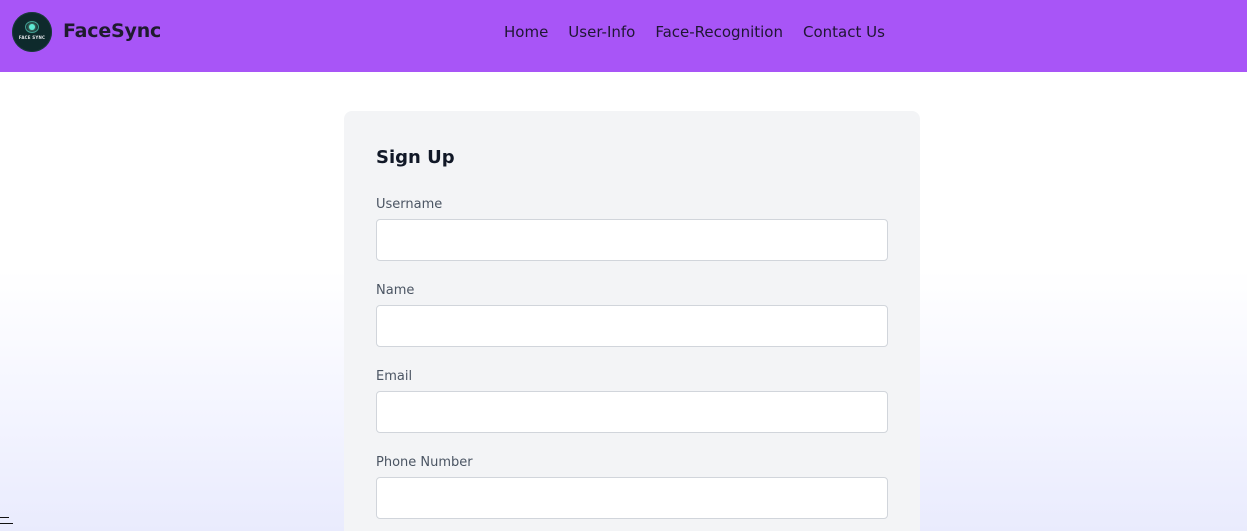  What do you see at coordinates (32, 37) in the screenshot?
I see `logo-text: FACE SYNC` at bounding box center [32, 37].